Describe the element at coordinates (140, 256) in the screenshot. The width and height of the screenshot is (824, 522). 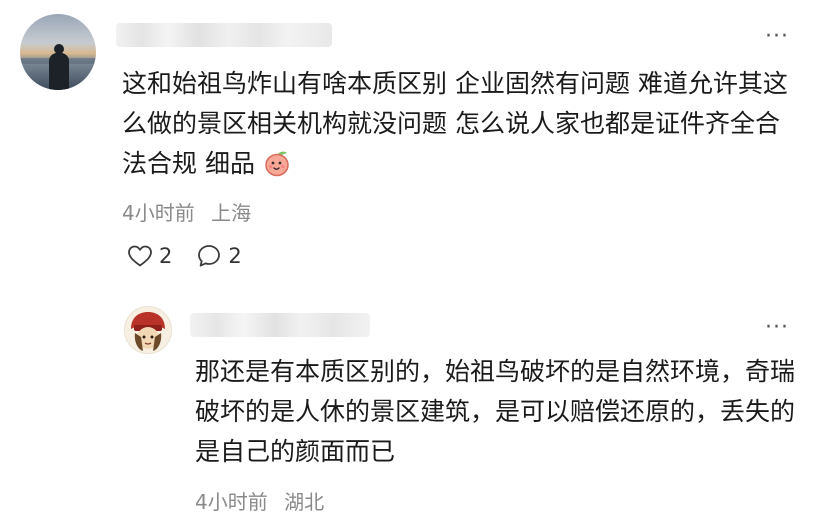
I see `heart-outline-icon` at that location.